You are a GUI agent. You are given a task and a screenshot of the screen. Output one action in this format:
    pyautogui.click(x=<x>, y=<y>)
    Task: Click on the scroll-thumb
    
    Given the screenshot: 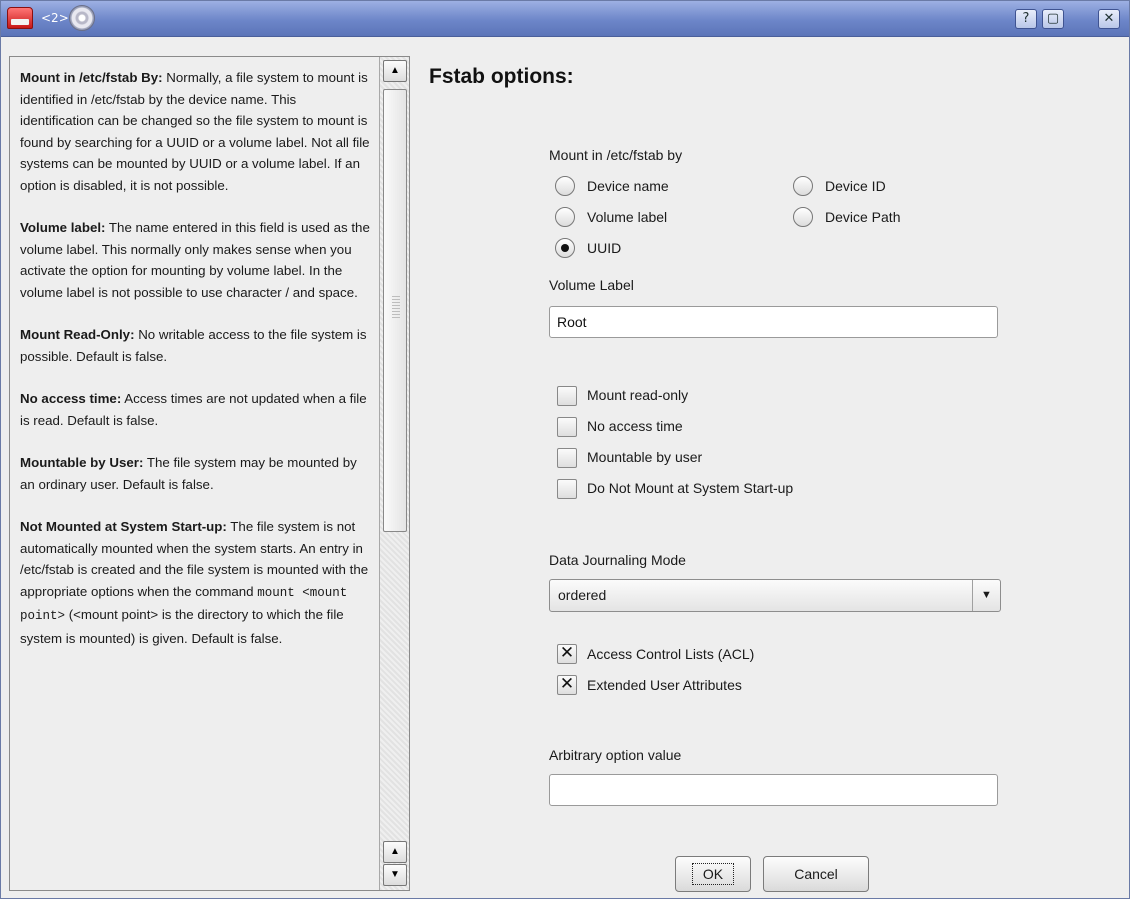 What is the action you would take?
    pyautogui.click(x=395, y=310)
    